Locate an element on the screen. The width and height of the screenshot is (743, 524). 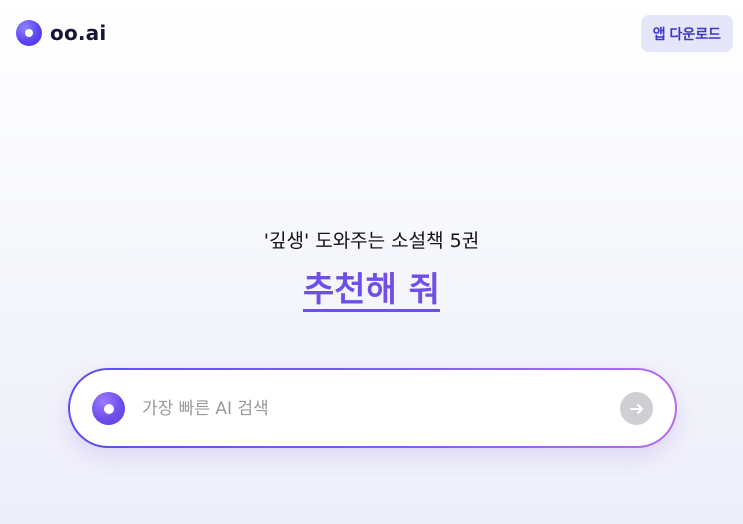
suggestion-link: 추천해 줘 is located at coordinates (371, 290).